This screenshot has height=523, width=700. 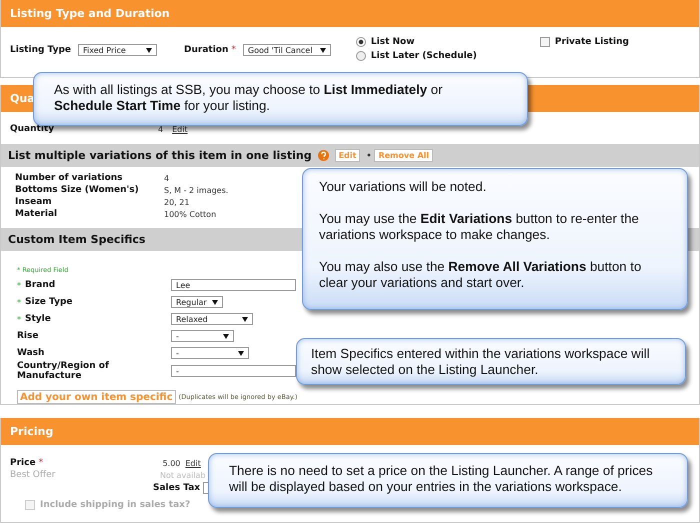 What do you see at coordinates (63, 371) in the screenshot?
I see `field-label: Country/Region of Manufacture` at bounding box center [63, 371].